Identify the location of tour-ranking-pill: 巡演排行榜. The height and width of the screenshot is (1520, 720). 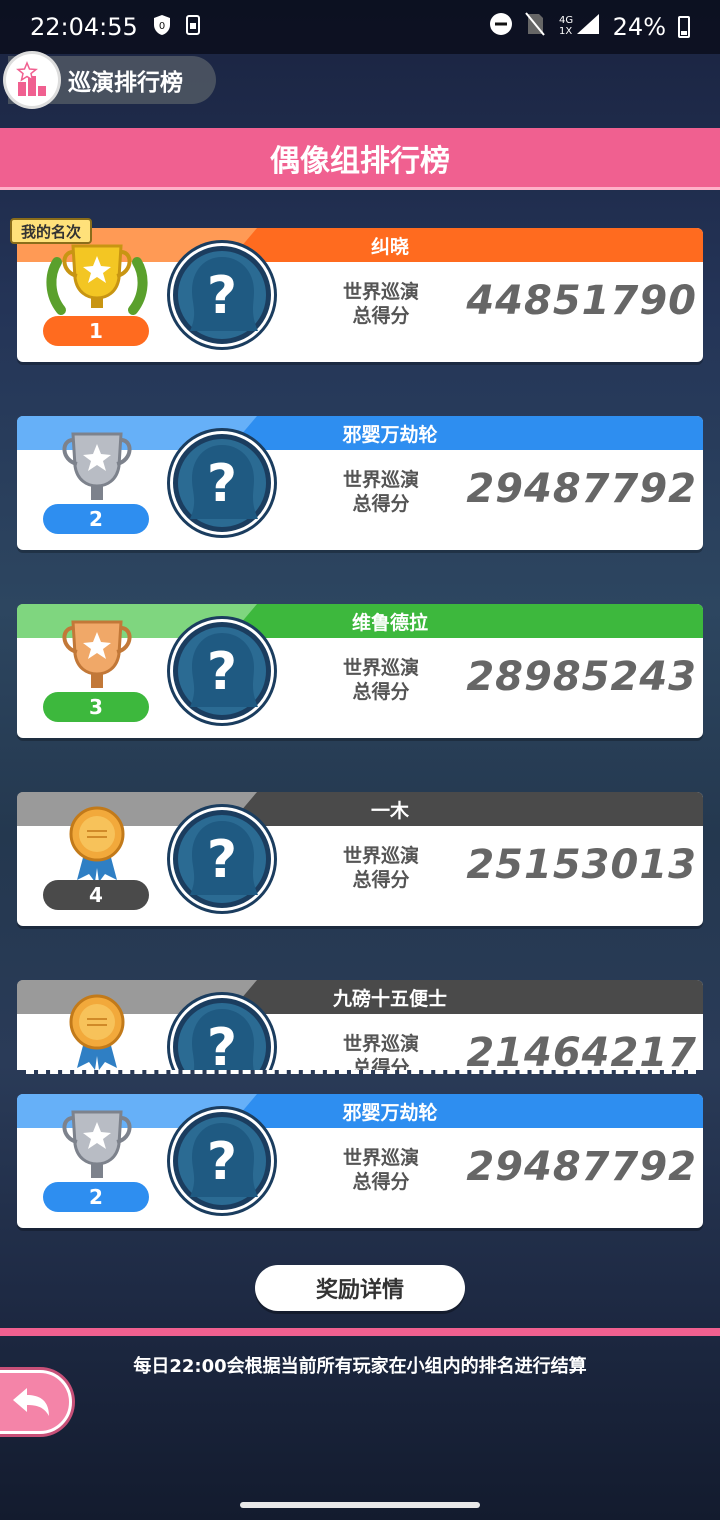
(111, 80).